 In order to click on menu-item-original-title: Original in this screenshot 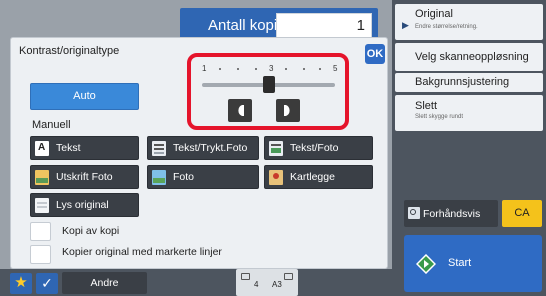, I will do `click(434, 14)`.